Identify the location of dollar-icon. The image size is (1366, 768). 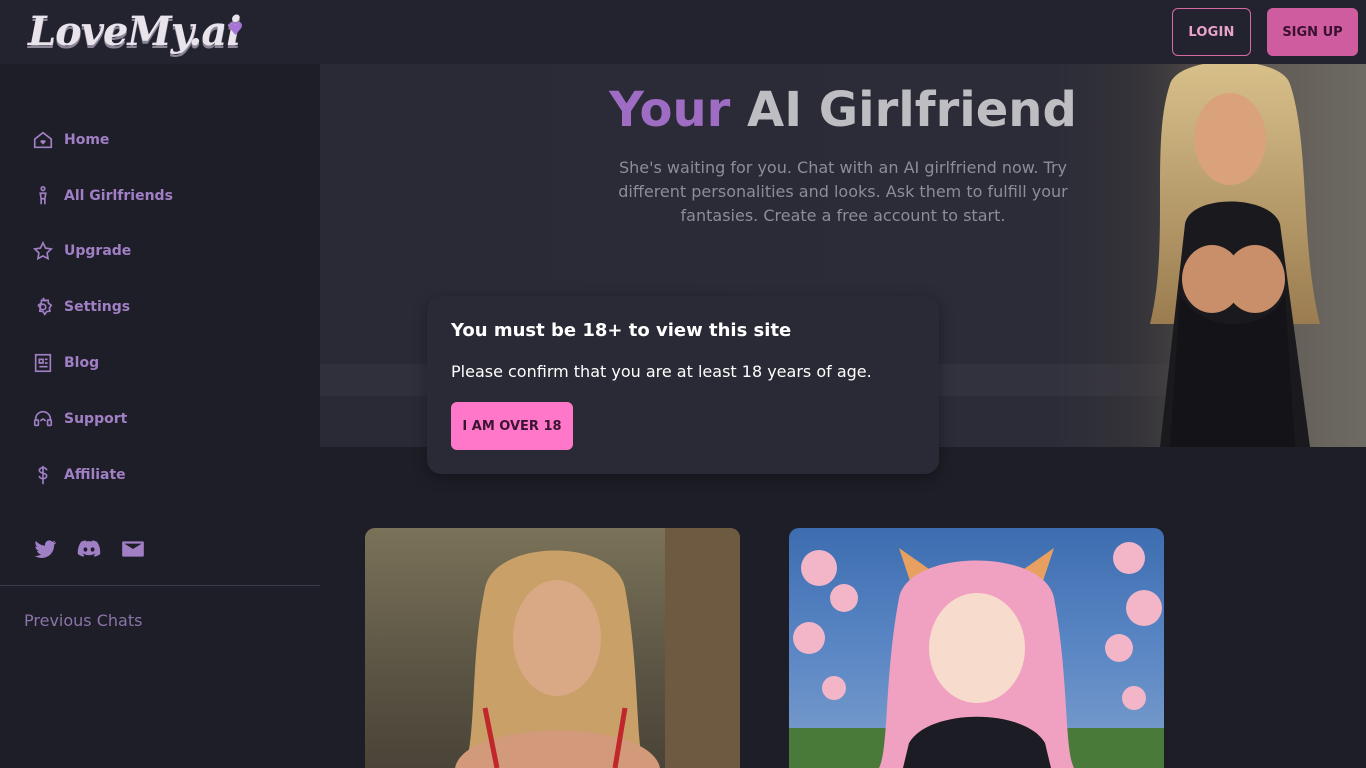
(43, 475).